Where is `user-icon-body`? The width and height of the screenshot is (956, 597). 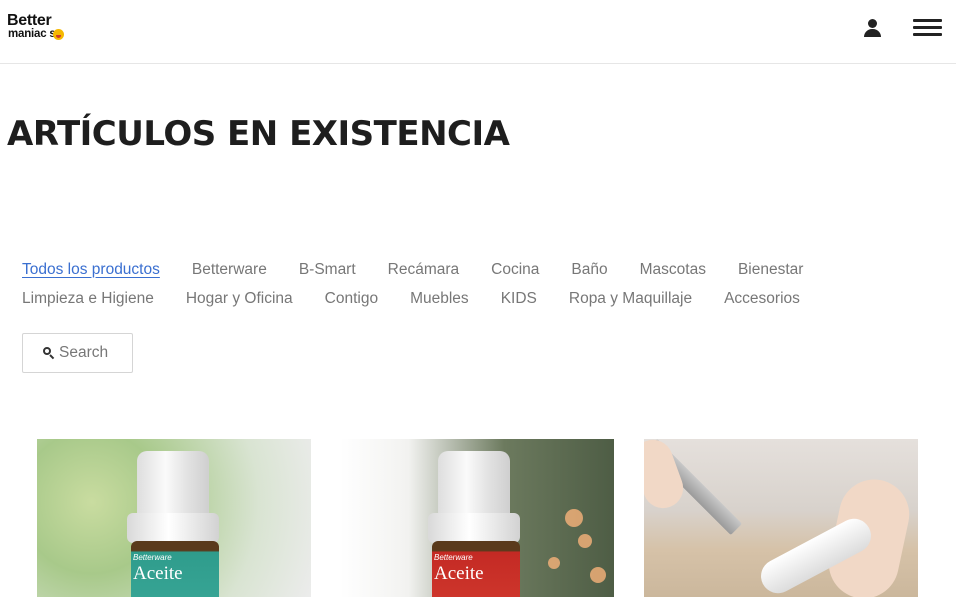
user-icon-body is located at coordinates (872, 33).